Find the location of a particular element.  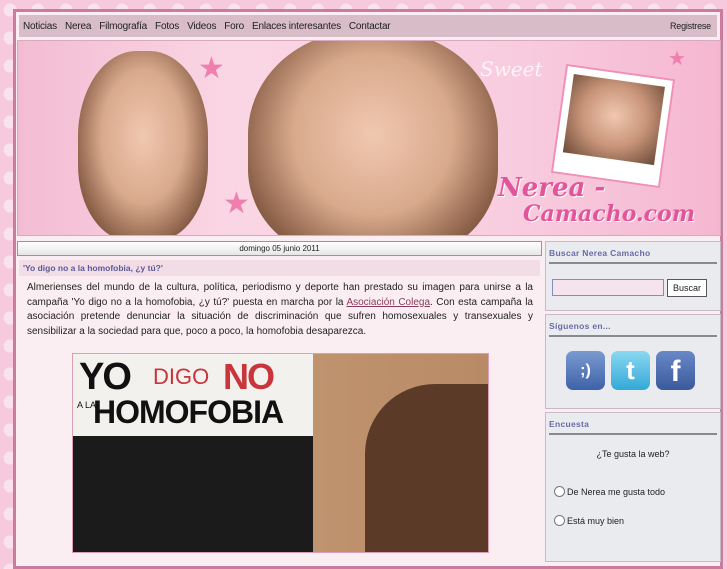

search-button: Buscar is located at coordinates (687, 288).